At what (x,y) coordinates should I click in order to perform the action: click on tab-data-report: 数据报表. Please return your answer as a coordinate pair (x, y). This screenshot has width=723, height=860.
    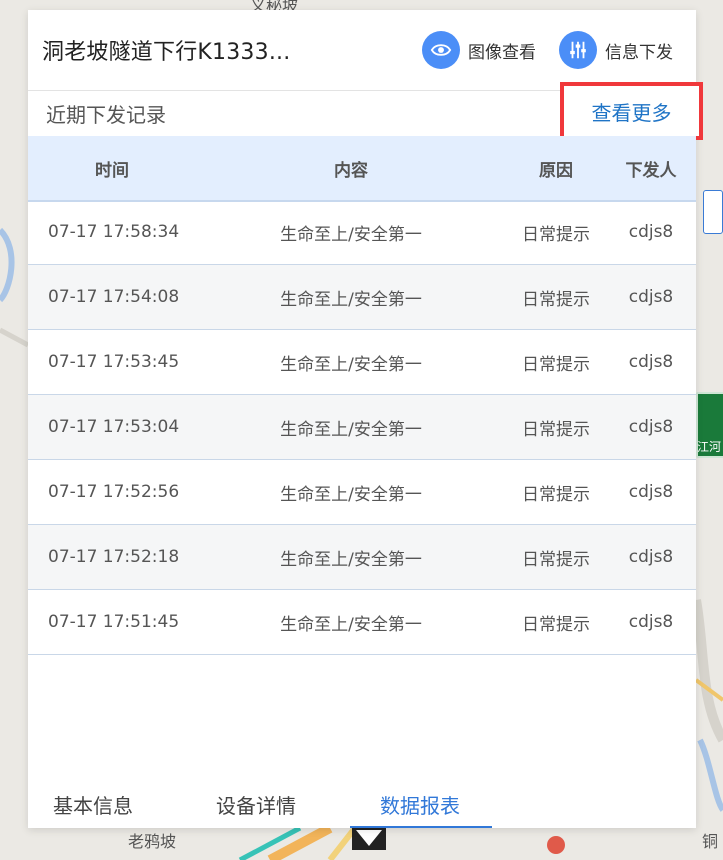
    Looking at the image, I should click on (420, 804).